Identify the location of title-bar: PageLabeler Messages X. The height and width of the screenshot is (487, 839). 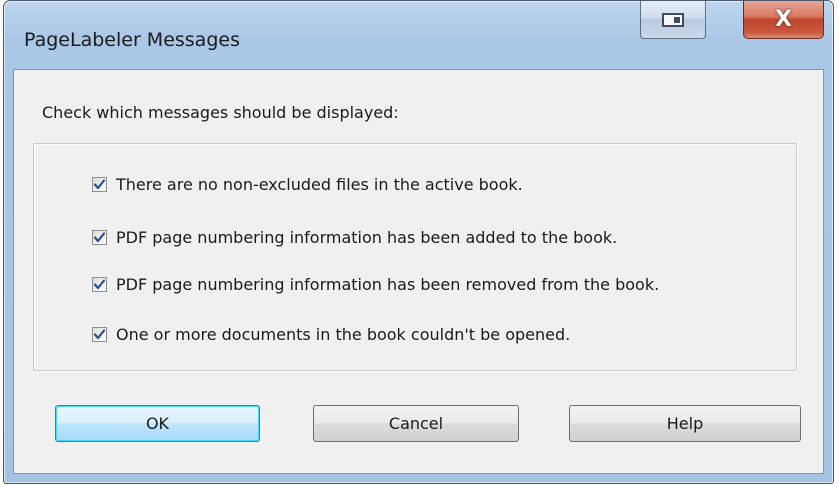
(418, 35).